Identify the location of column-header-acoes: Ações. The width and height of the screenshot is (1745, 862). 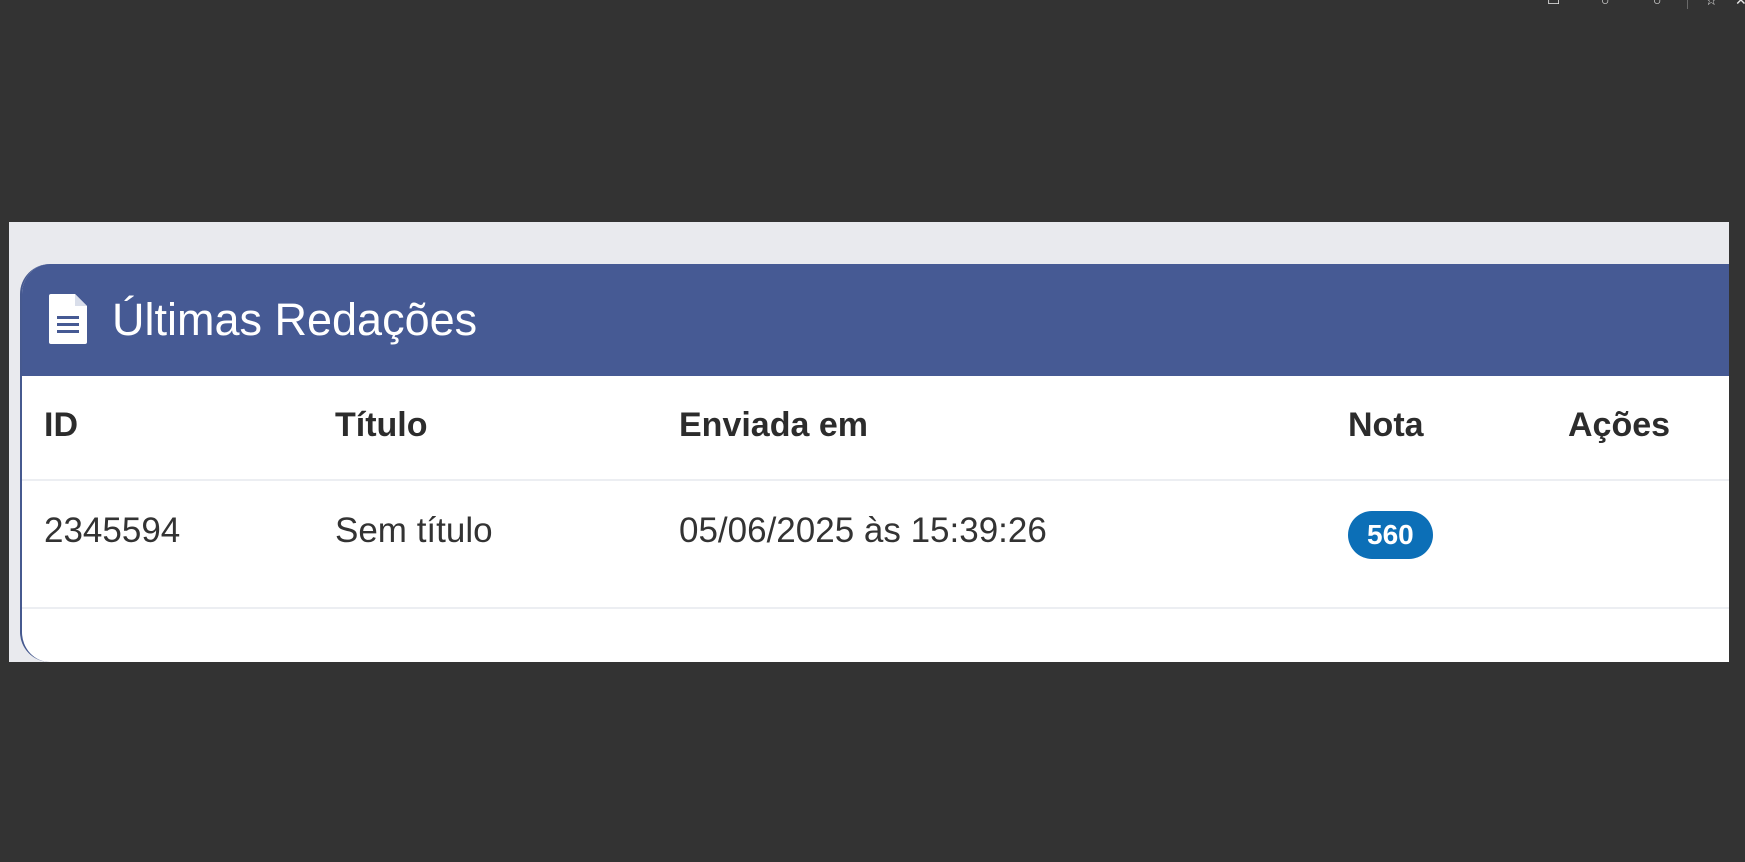
(1619, 425).